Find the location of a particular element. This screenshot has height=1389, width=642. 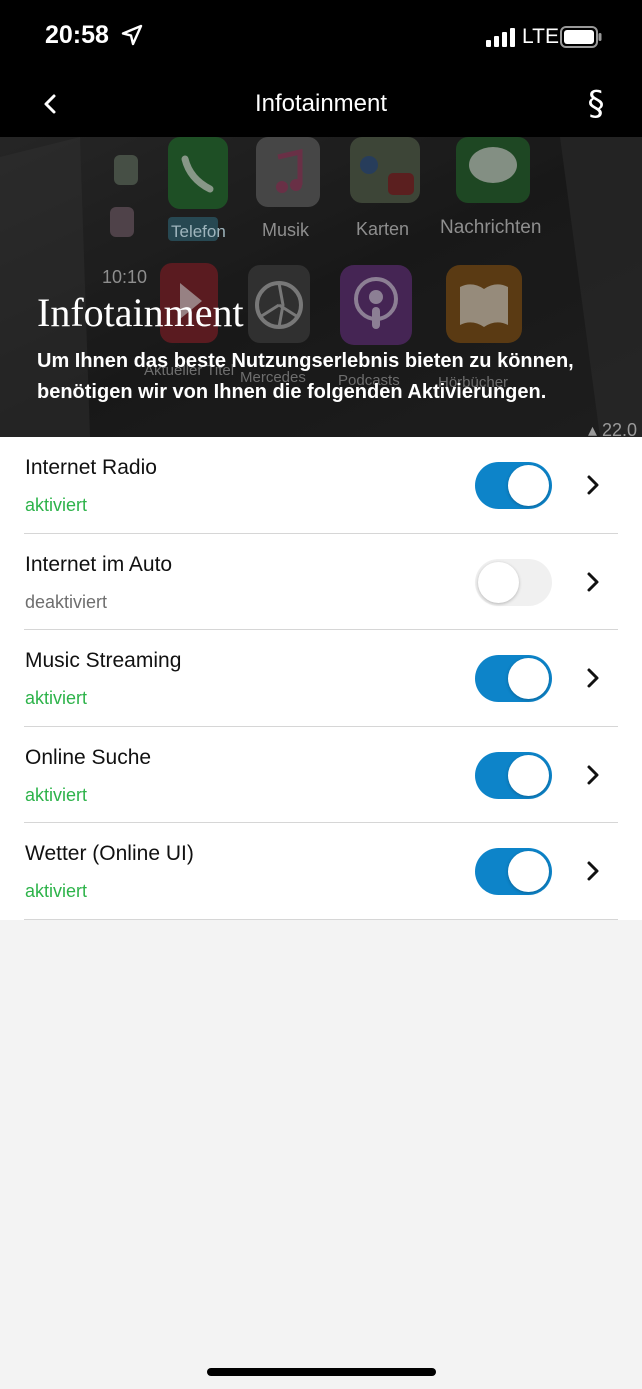

bg-label-musik: Musik is located at coordinates (286, 230).